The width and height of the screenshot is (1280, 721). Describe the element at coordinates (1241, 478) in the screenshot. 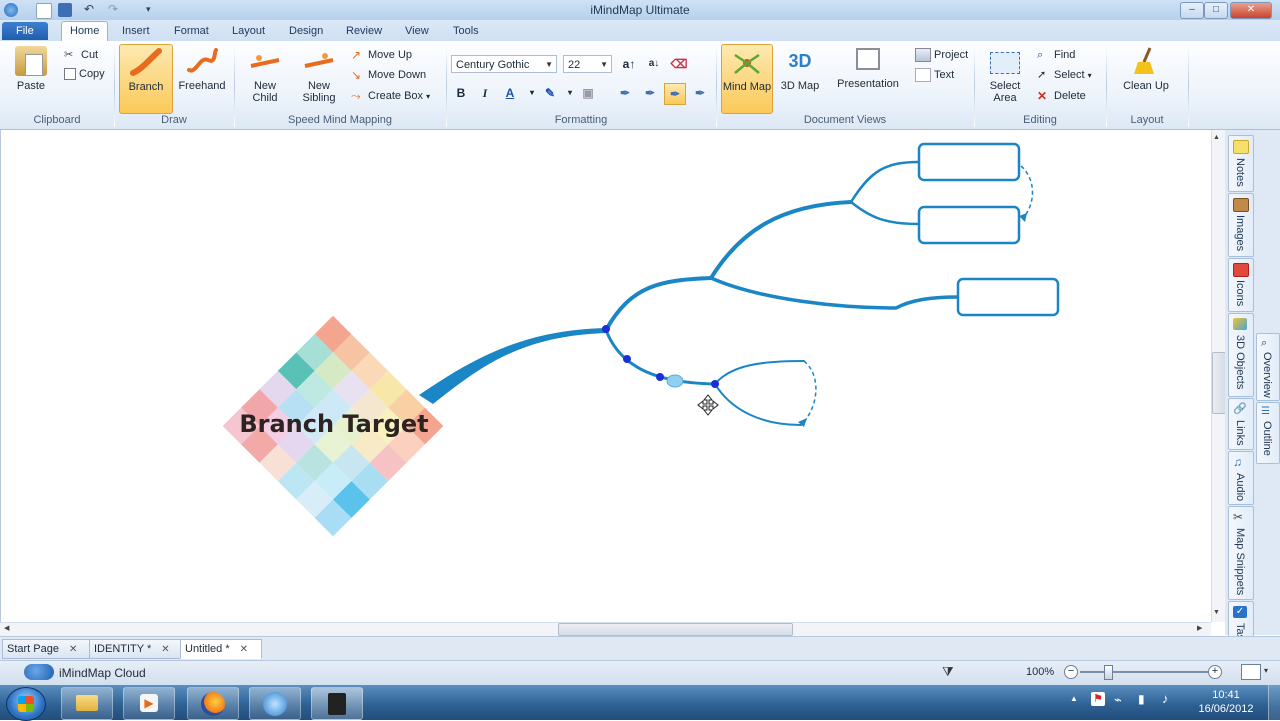

I see `sidebar-tab-audio: ♫ Audio` at that location.